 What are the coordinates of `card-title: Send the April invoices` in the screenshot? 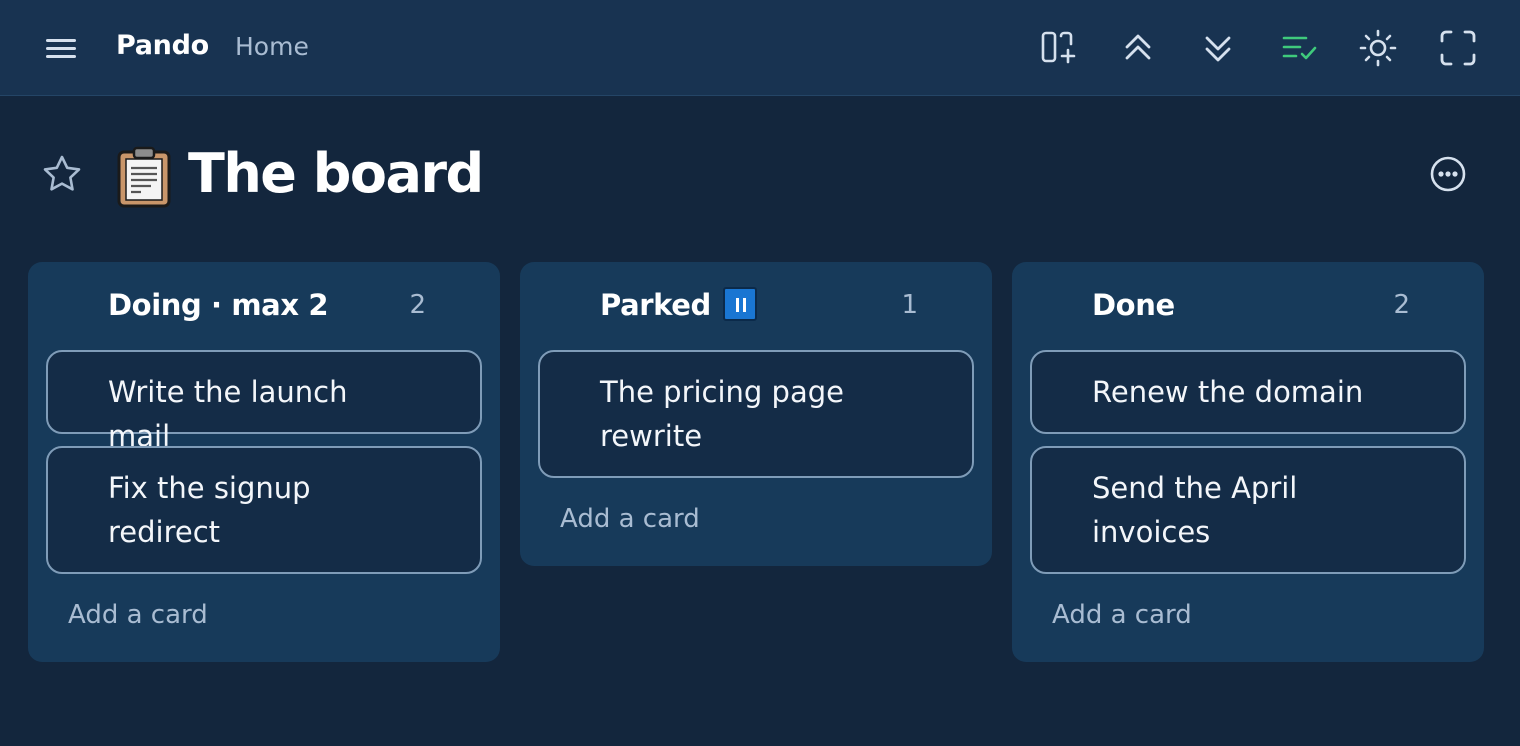 It's located at (1195, 510).